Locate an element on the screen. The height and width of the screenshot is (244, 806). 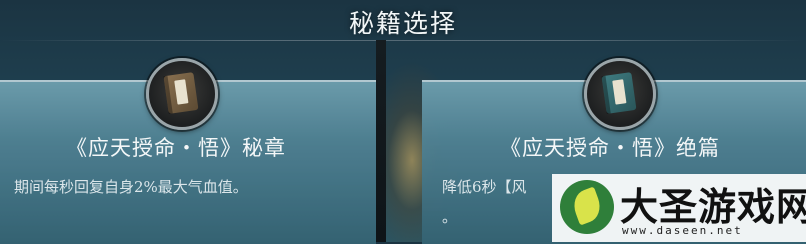
card-description-right: 降低6秒【风 is located at coordinates (484, 187).